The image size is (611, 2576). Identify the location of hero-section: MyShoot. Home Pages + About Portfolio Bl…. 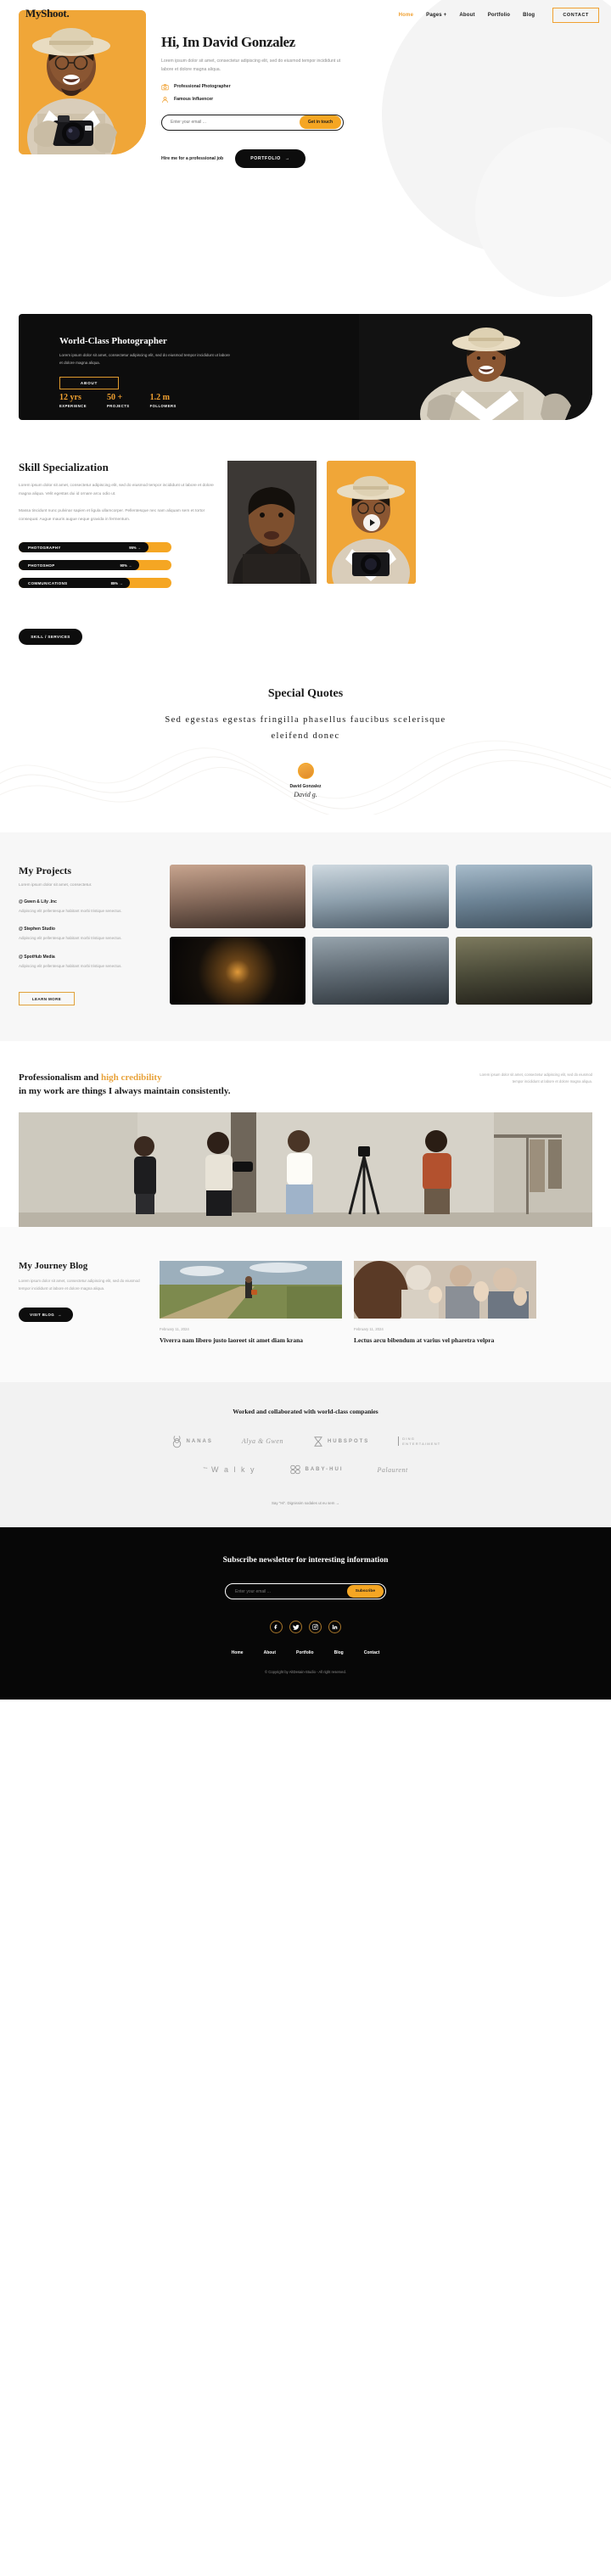
(305, 157).